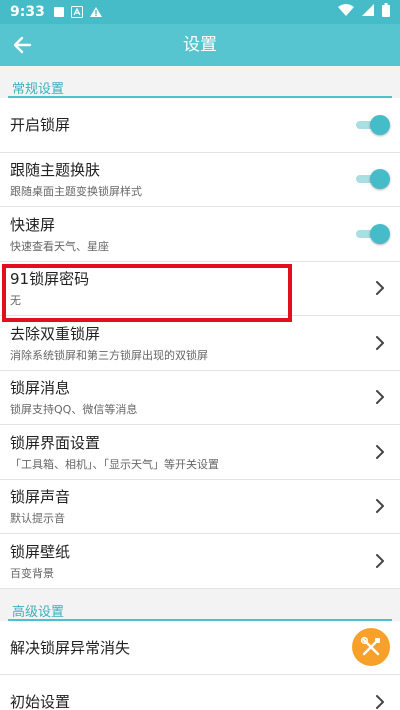  What do you see at coordinates (76, 12) in the screenshot?
I see `a-notification-icon` at bounding box center [76, 12].